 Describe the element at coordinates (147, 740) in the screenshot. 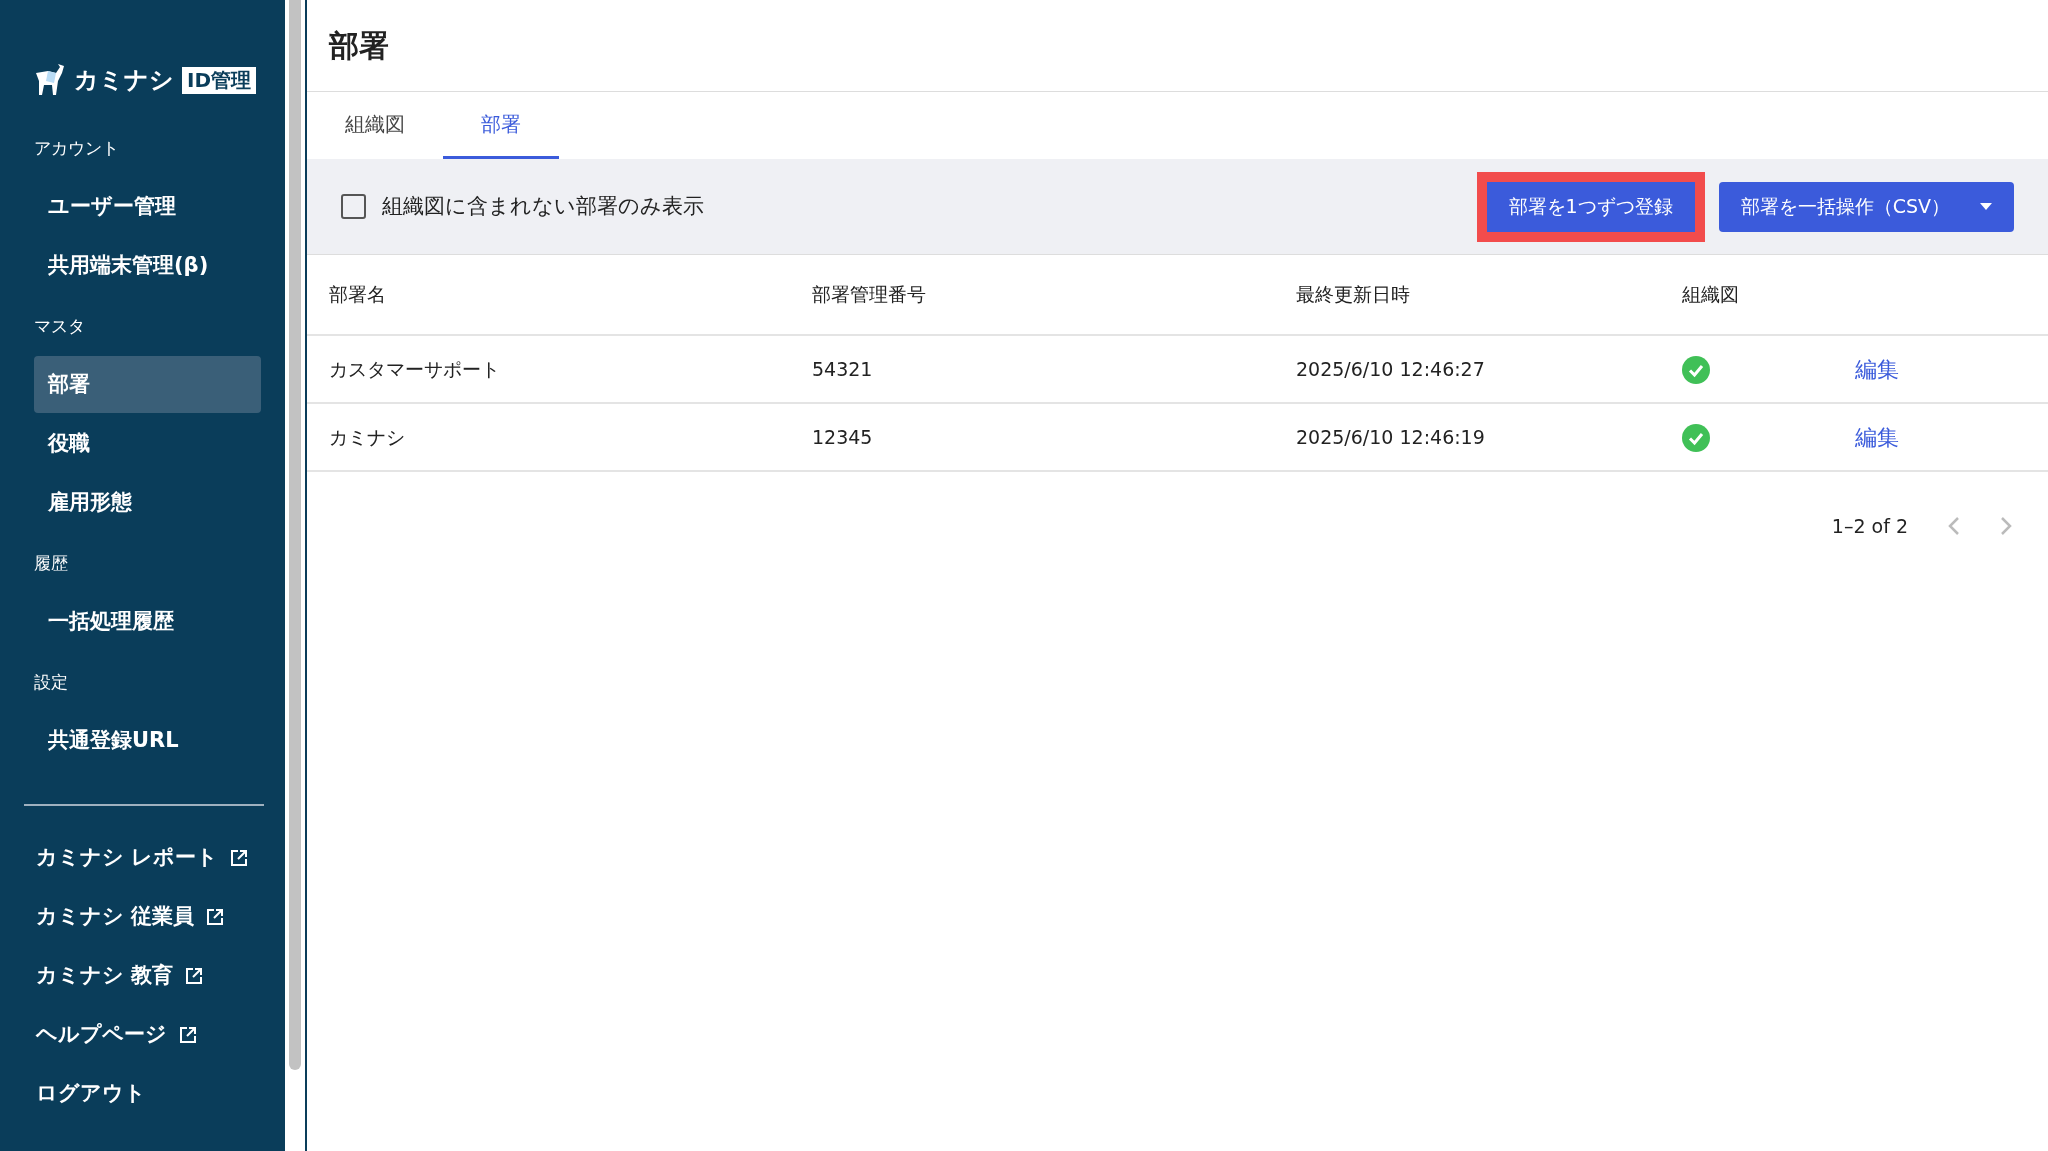

I see `sidebar-item: 共通登録URL` at that location.